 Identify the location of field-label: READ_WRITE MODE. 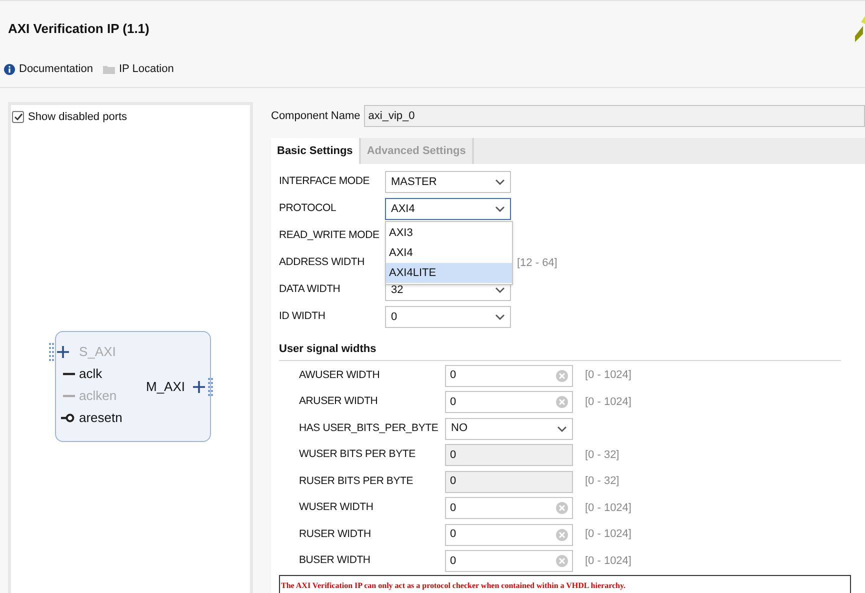
(329, 236).